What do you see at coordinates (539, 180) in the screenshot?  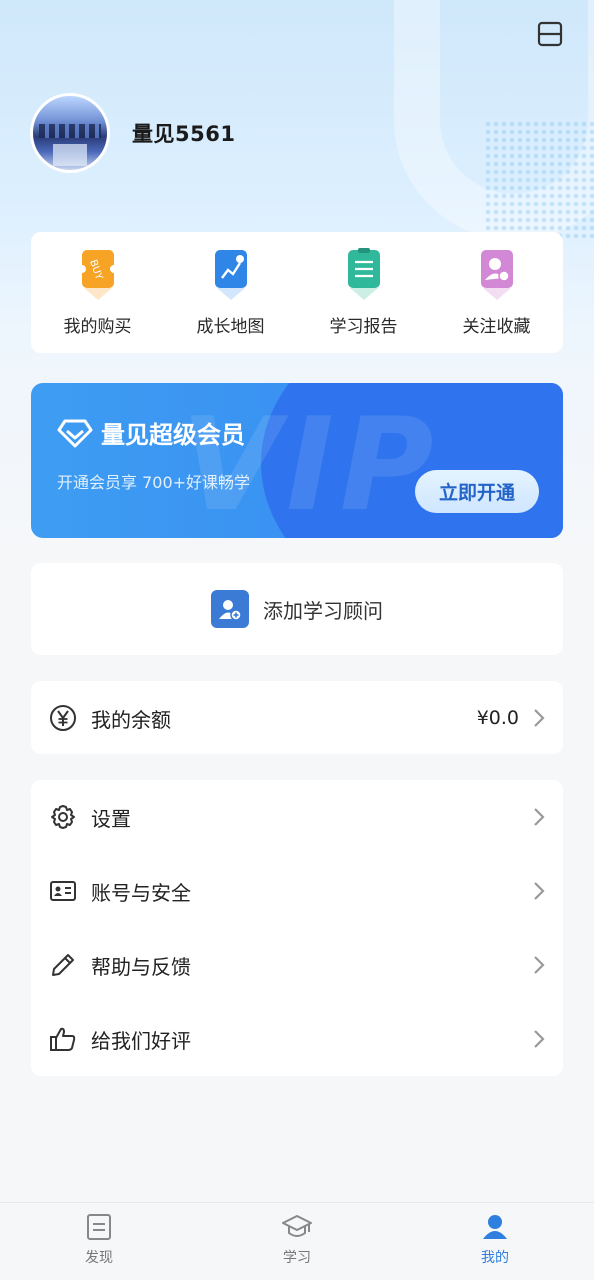 I see `decorative-dots` at bounding box center [539, 180].